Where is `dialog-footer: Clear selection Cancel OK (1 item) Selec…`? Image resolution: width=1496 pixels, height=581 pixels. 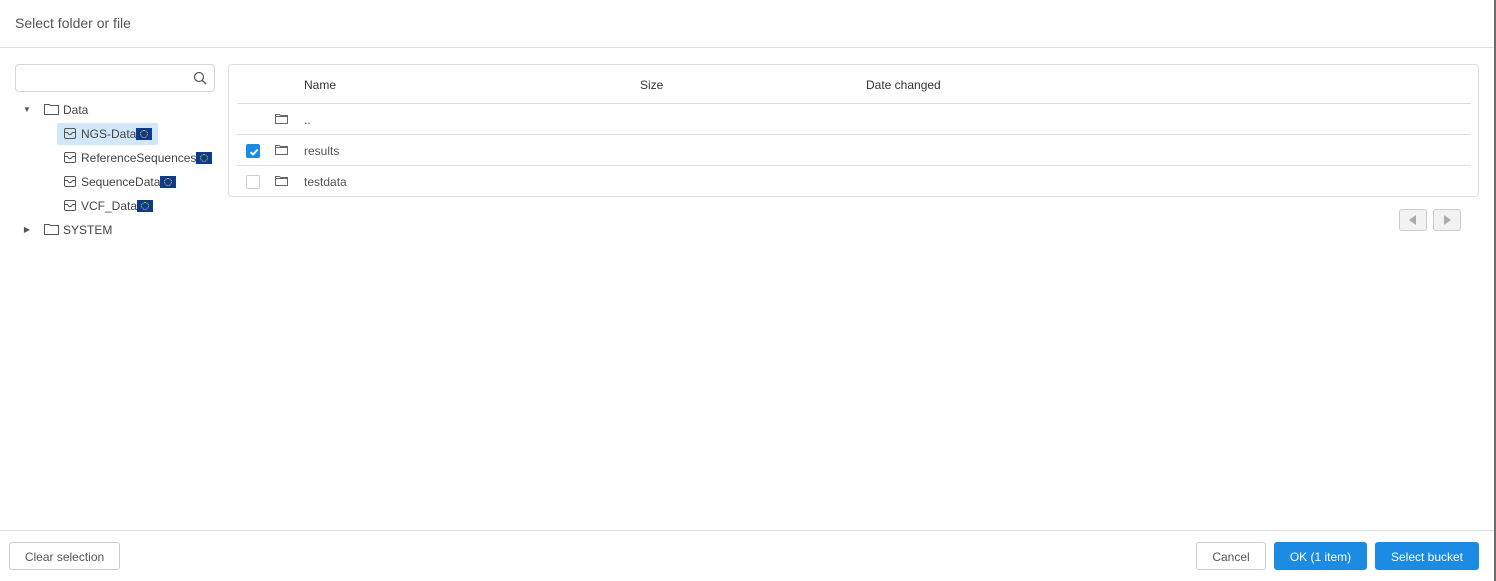
dialog-footer: Clear selection Cancel OK (1 item) Selec… is located at coordinates (747, 555).